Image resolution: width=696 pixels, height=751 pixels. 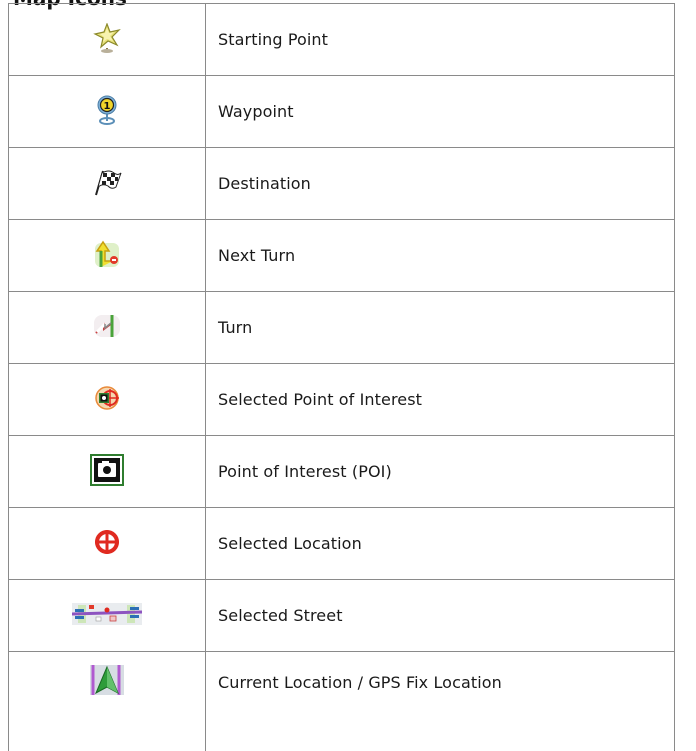 I want to click on svg-text: 1, so click(x=107, y=106).